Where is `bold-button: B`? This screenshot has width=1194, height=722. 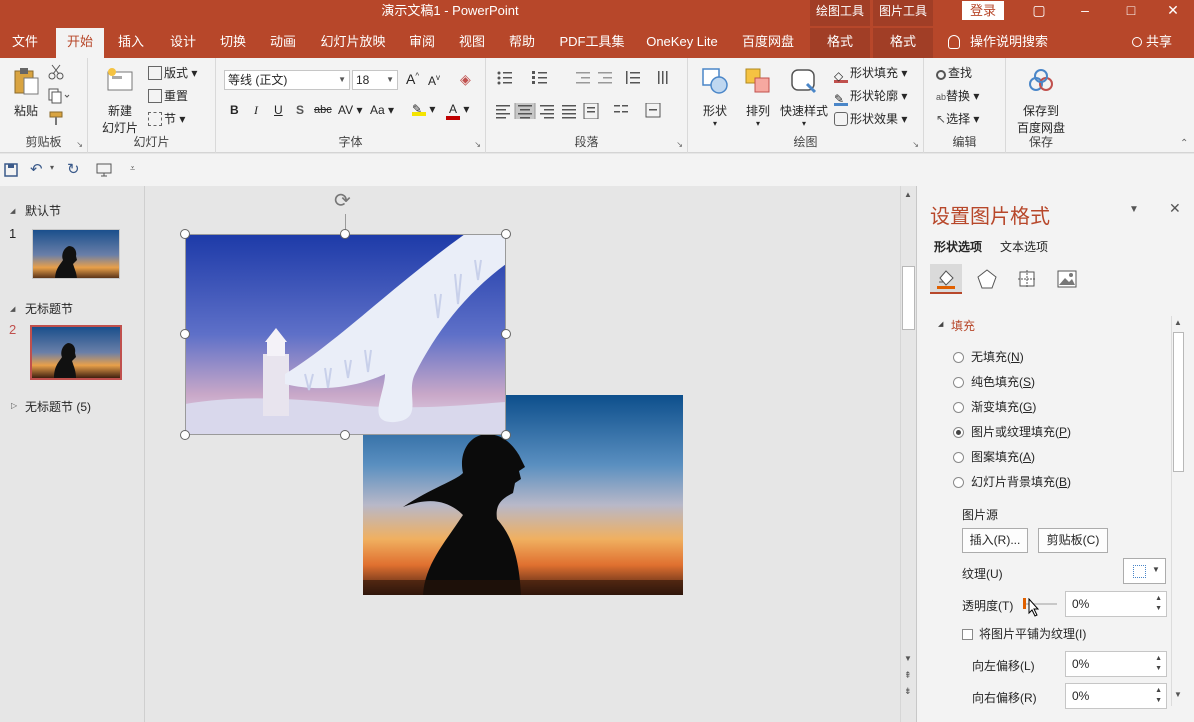
bold-button: B is located at coordinates (234, 110).